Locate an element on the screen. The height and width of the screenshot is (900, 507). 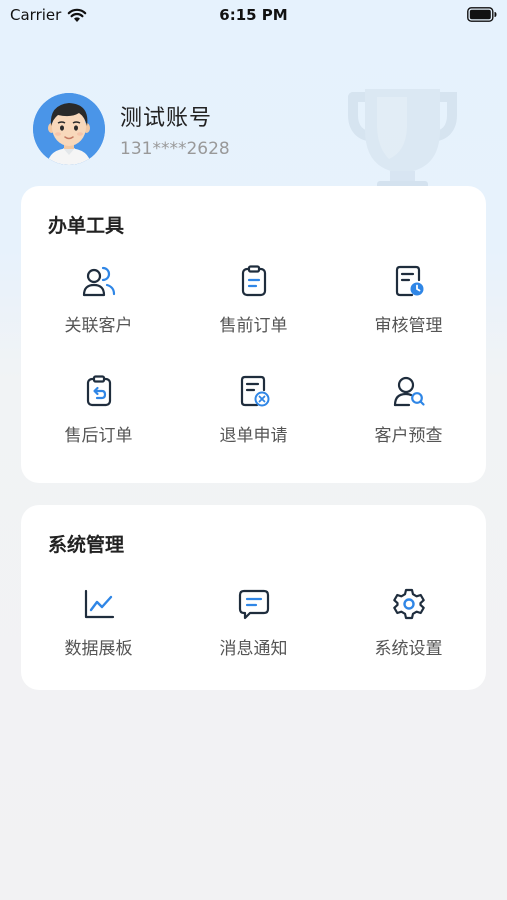
system-notifications: 消息通知 is located at coordinates (253, 632).